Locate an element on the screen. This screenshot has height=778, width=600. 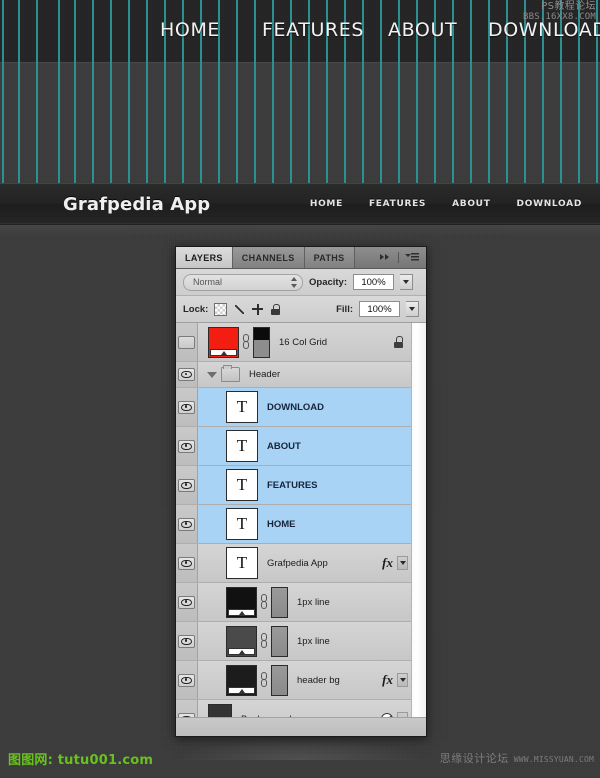
tab-strip-filler is located at coordinates (365, 257).